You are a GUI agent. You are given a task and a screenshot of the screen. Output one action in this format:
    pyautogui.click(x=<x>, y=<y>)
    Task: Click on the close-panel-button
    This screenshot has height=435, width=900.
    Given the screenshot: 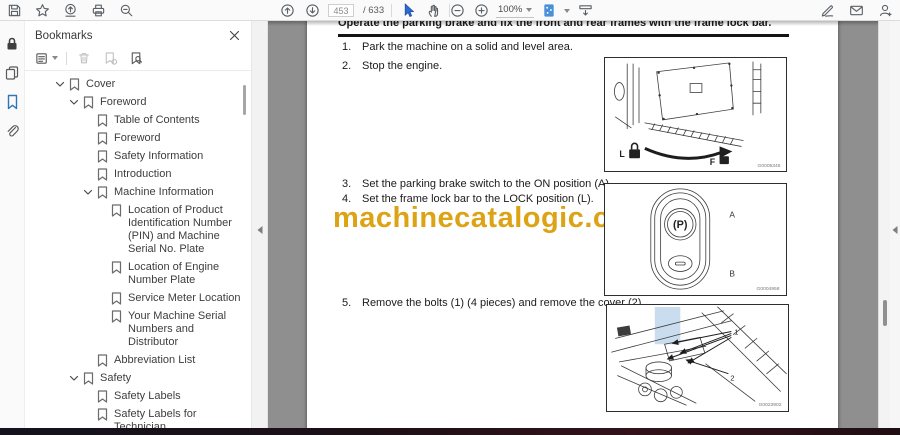 What is the action you would take?
    pyautogui.click(x=234, y=36)
    